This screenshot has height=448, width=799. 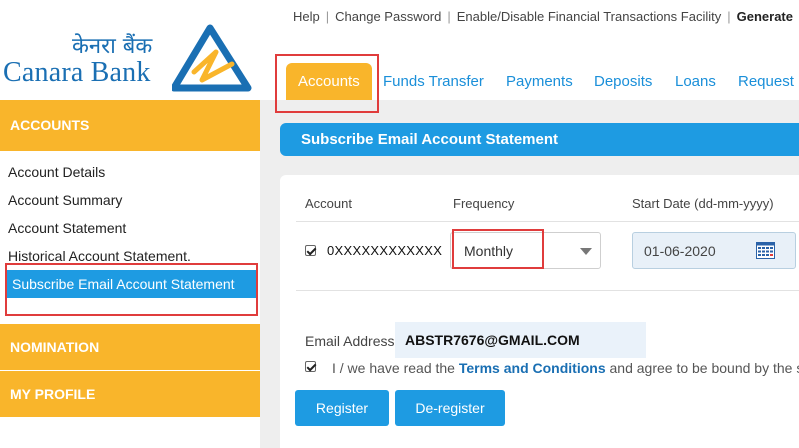 What do you see at coordinates (450, 408) in the screenshot?
I see `deregister-button: De-register` at bounding box center [450, 408].